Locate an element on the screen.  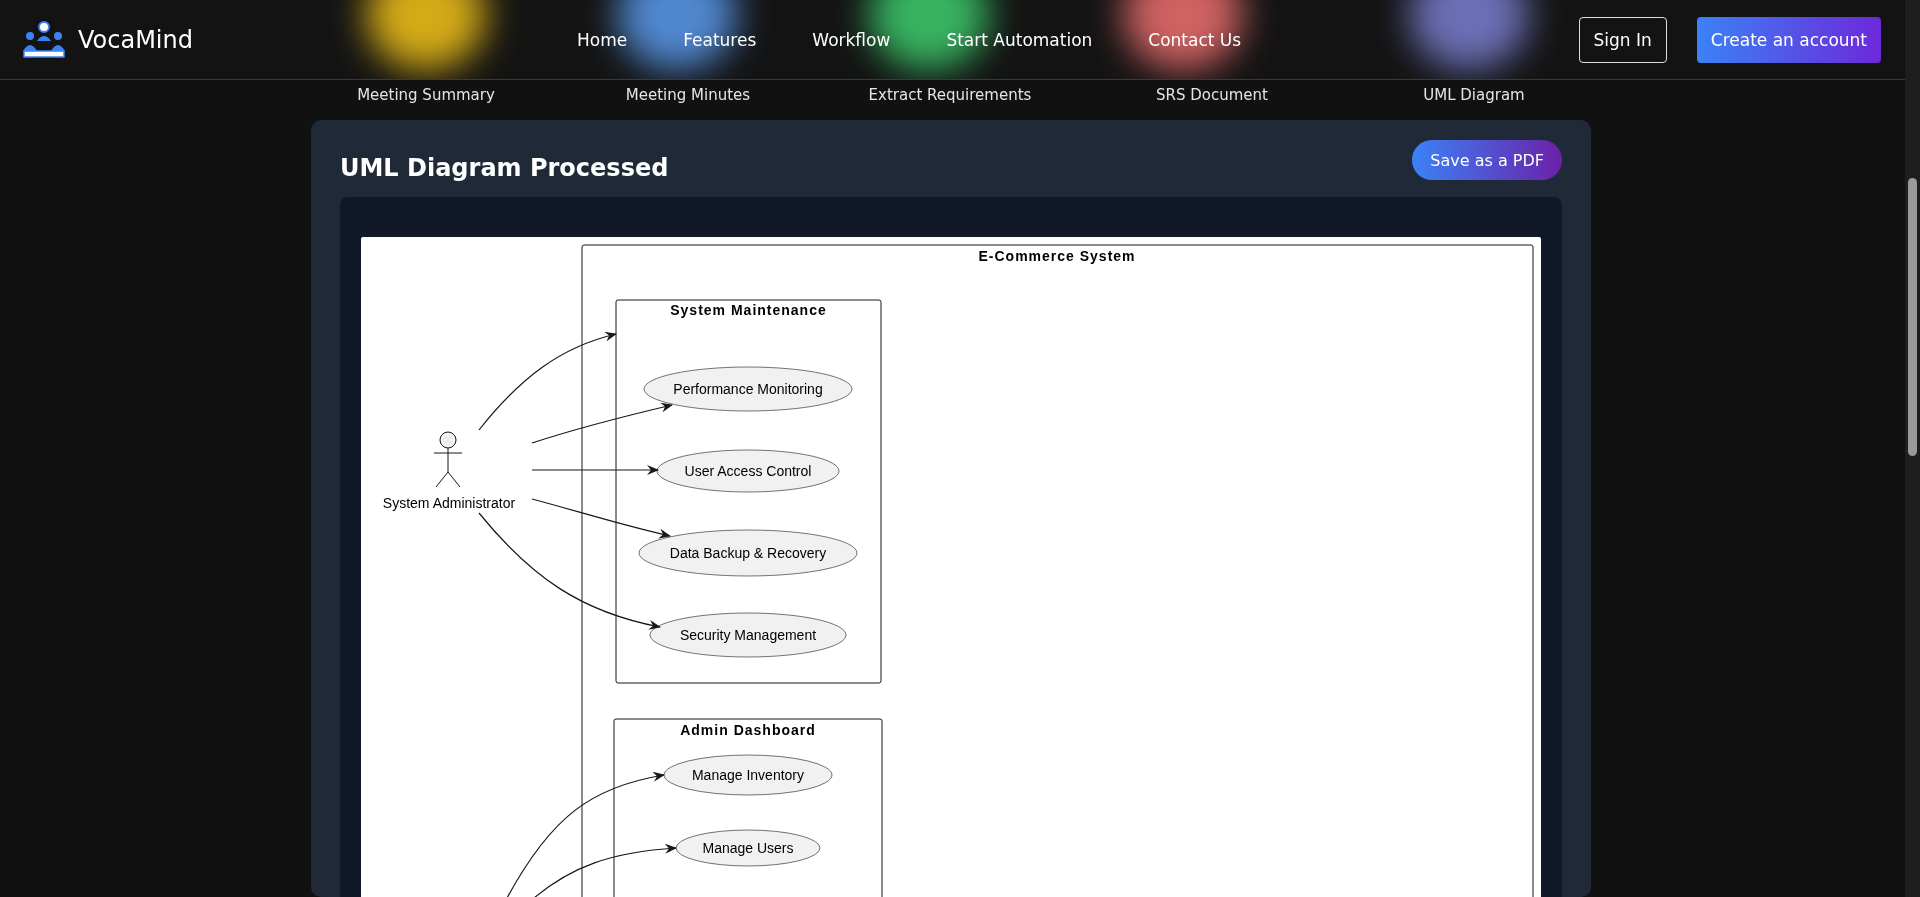
card-title: UML Diagram Processed is located at coordinates (504, 168).